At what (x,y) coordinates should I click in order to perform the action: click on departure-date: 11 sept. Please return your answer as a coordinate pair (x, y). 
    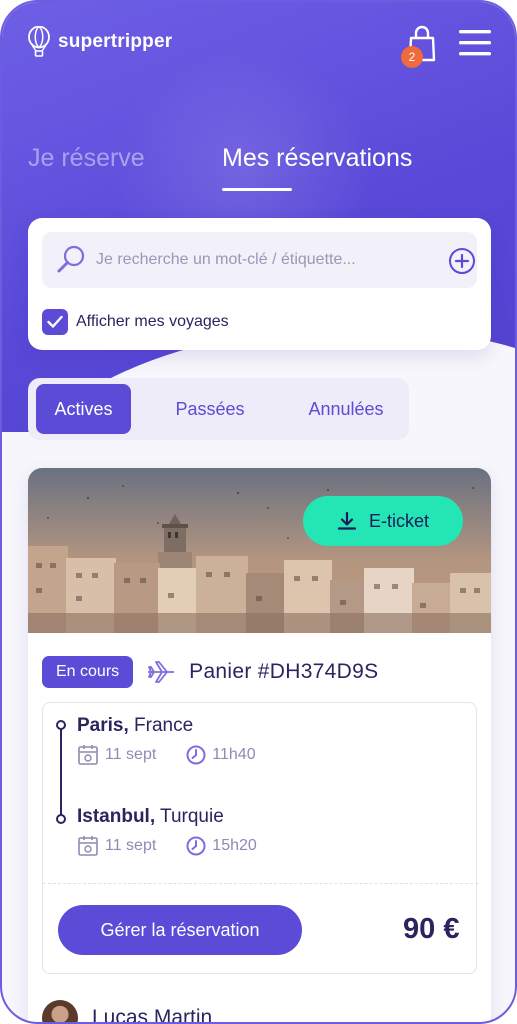
    Looking at the image, I should click on (131, 754).